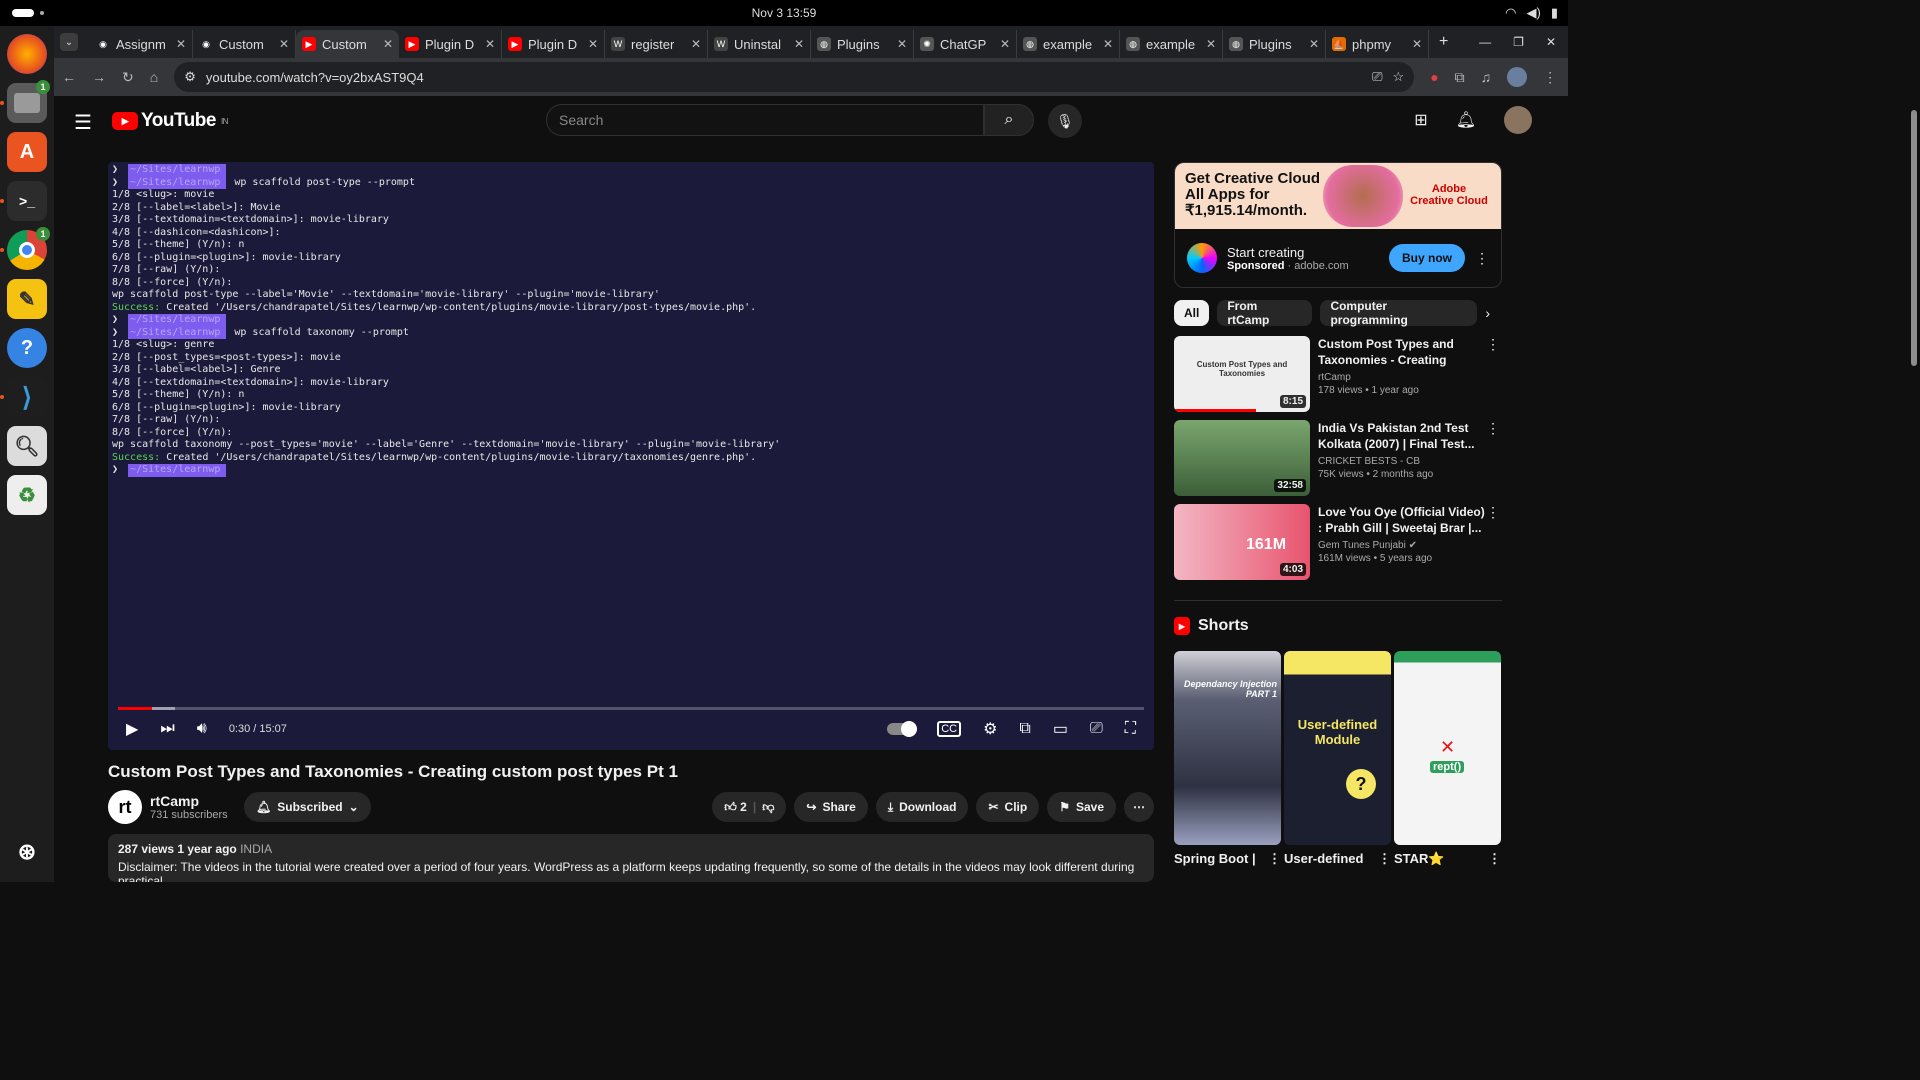 This screenshot has height=1080, width=1920. I want to click on media-controls-icon: ♫, so click(1486, 77).